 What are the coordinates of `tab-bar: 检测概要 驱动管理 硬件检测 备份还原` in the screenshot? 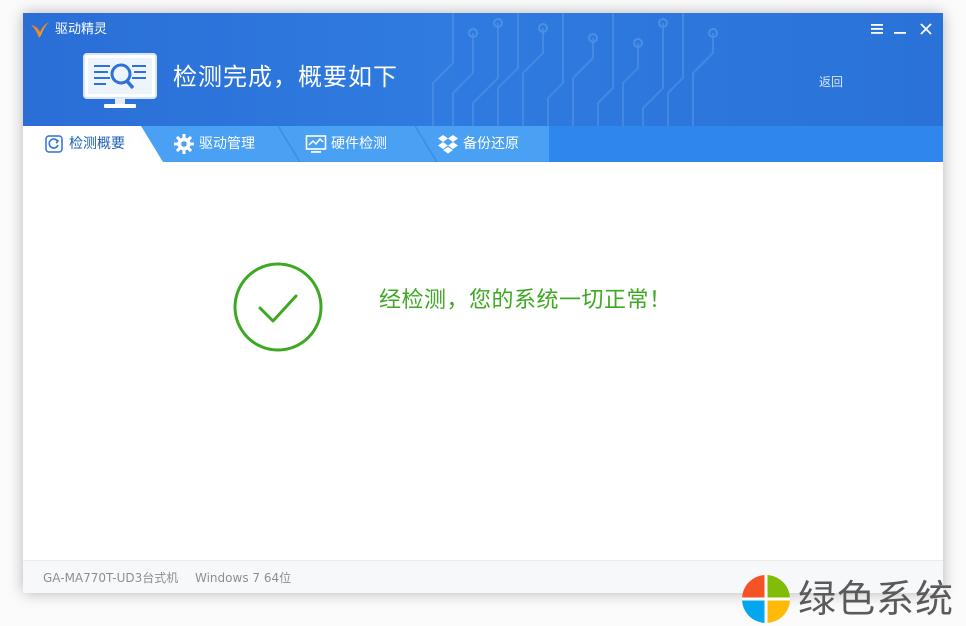 It's located at (483, 144).